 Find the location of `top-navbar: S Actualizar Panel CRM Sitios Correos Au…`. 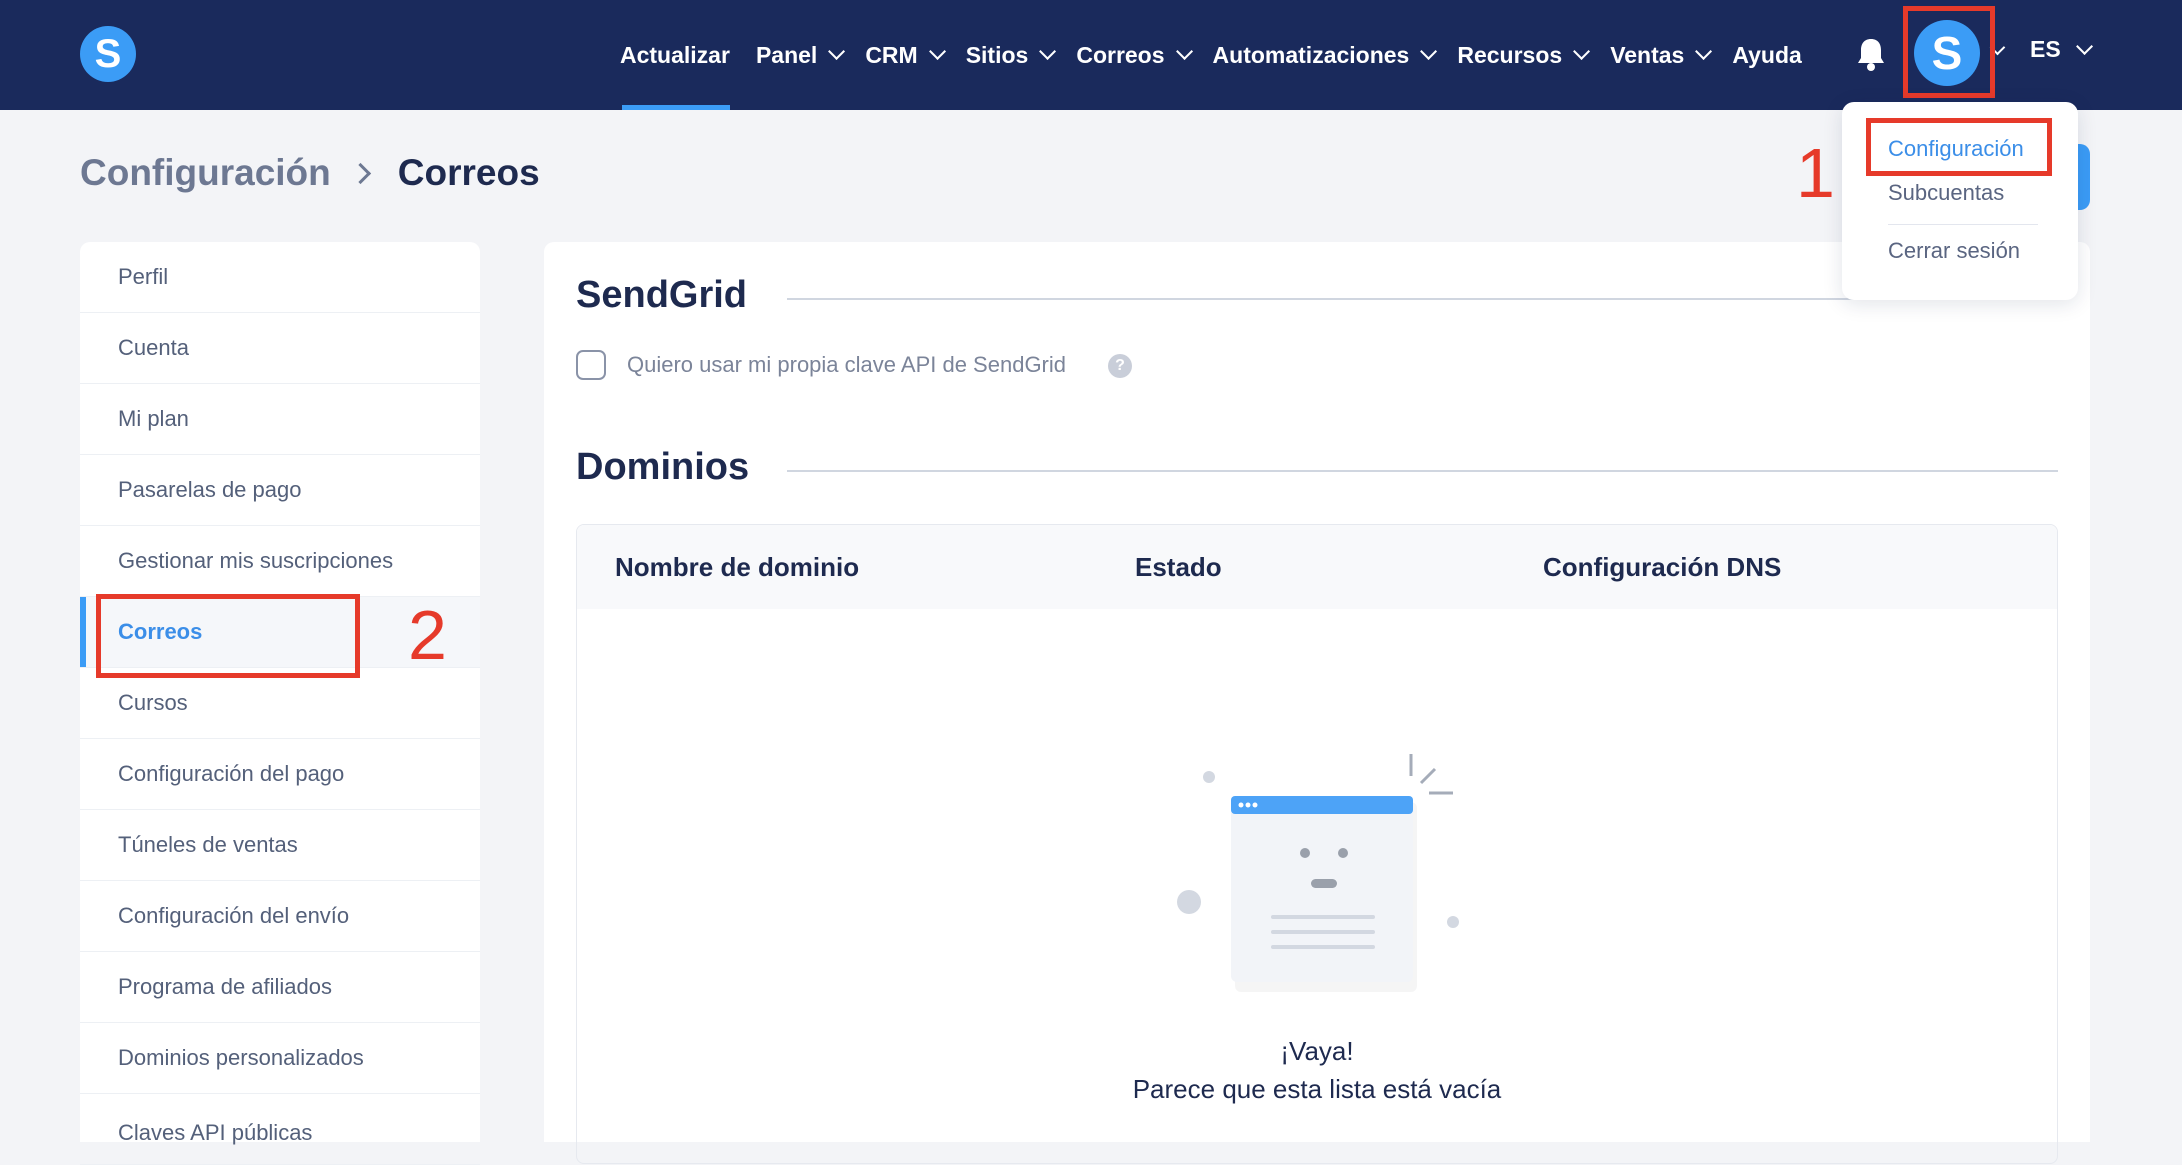

top-navbar: S Actualizar Panel CRM Sitios Correos Au… is located at coordinates (1091, 55).